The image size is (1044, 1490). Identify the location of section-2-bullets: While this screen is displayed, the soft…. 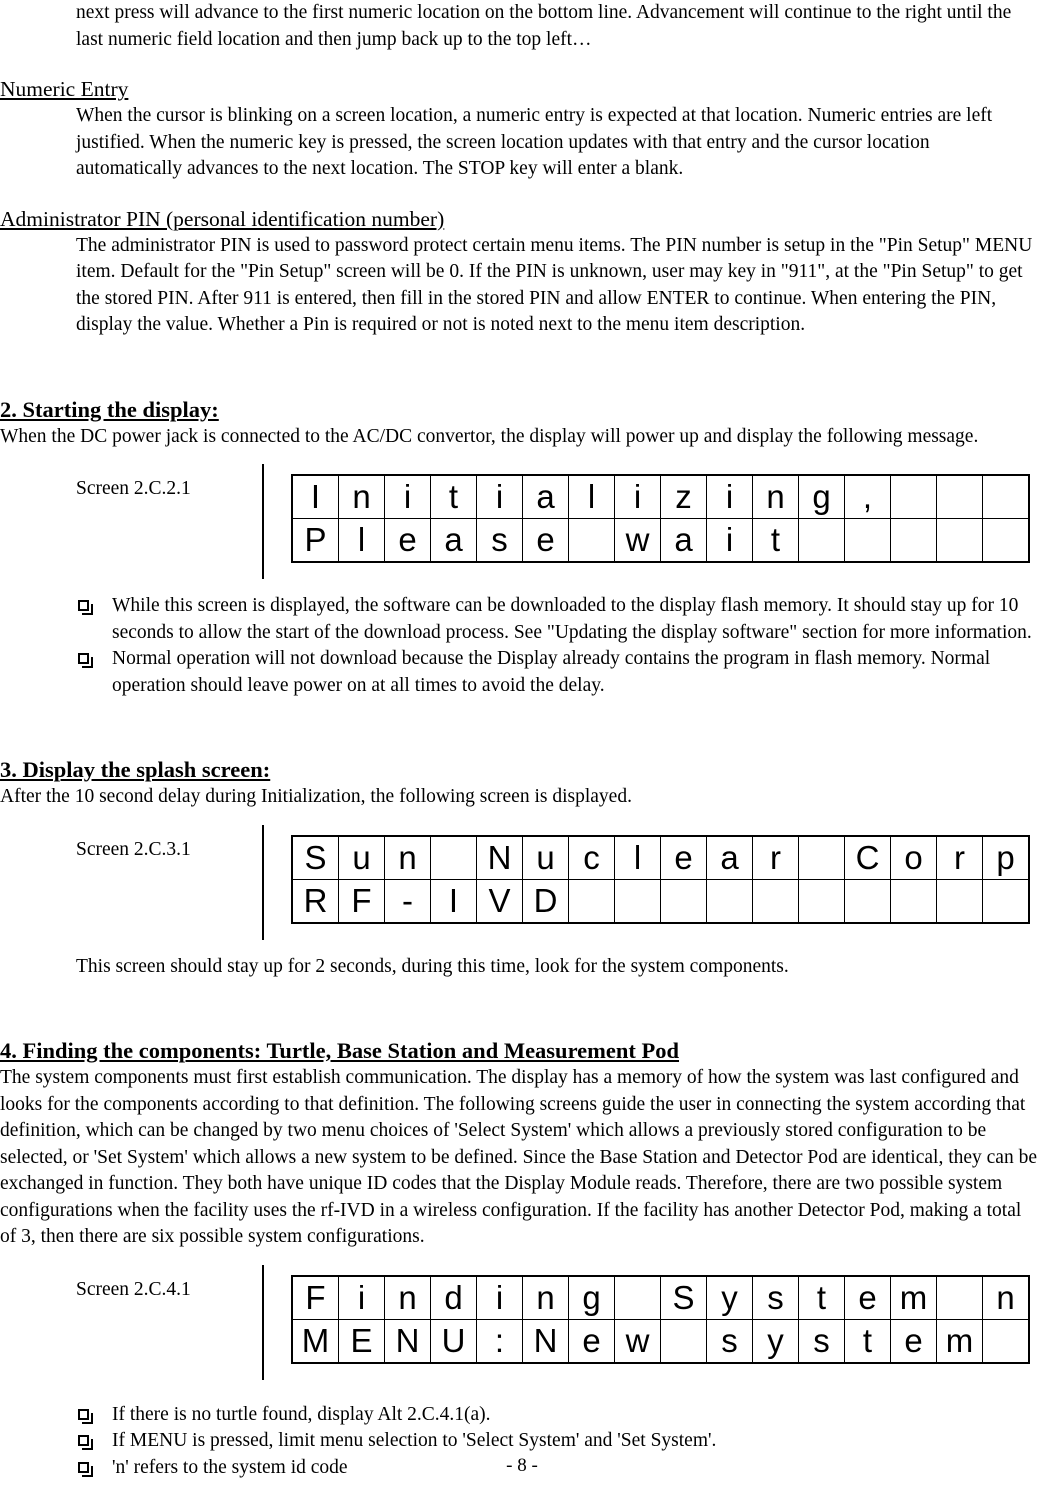
(520, 646).